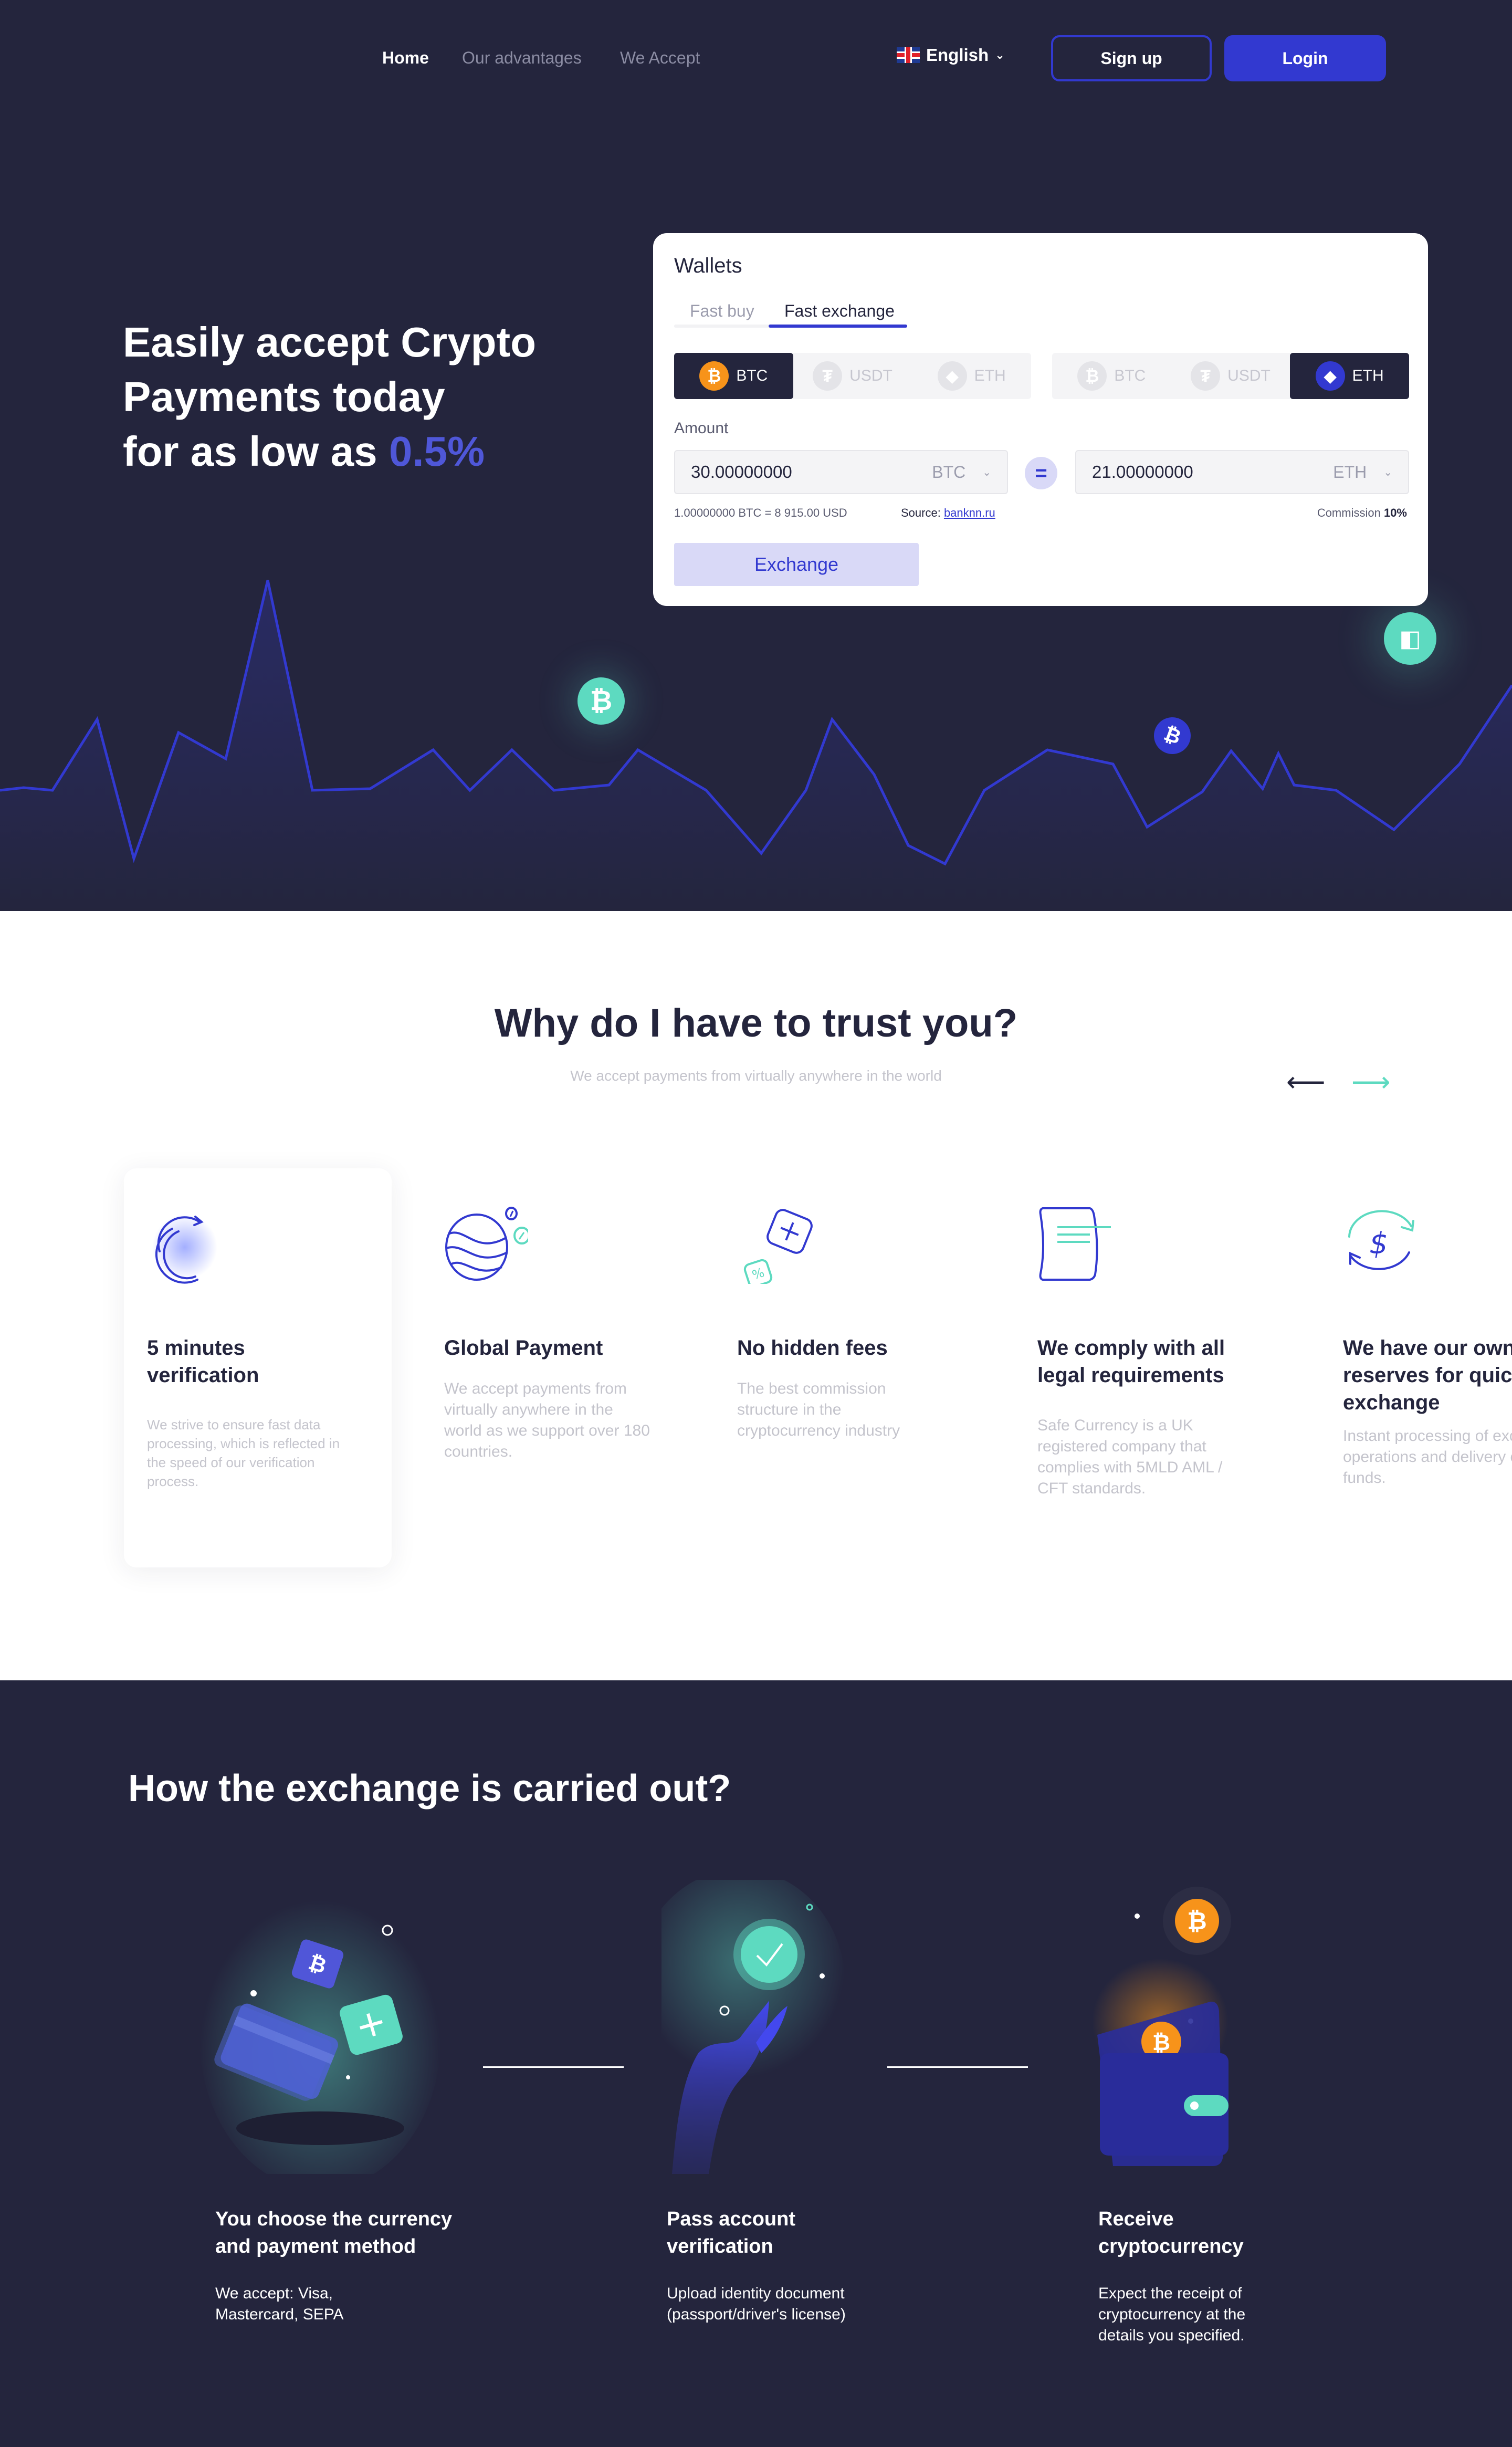 This screenshot has width=1512, height=2447. Describe the element at coordinates (1131, 58) in the screenshot. I see `signup-button: Sign up` at that location.